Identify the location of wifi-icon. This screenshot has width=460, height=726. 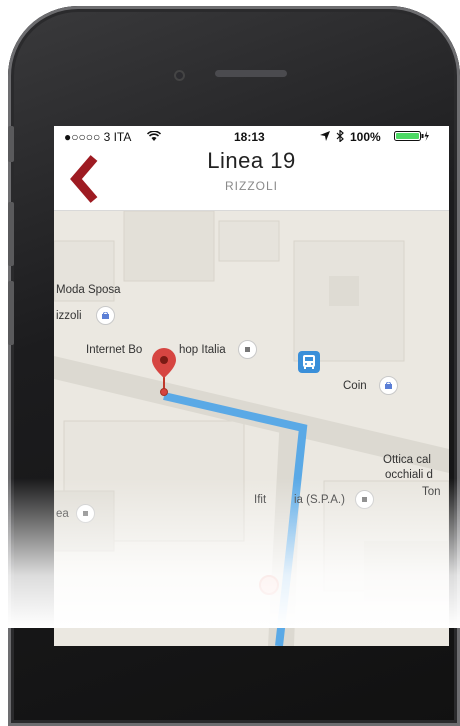
(154, 136).